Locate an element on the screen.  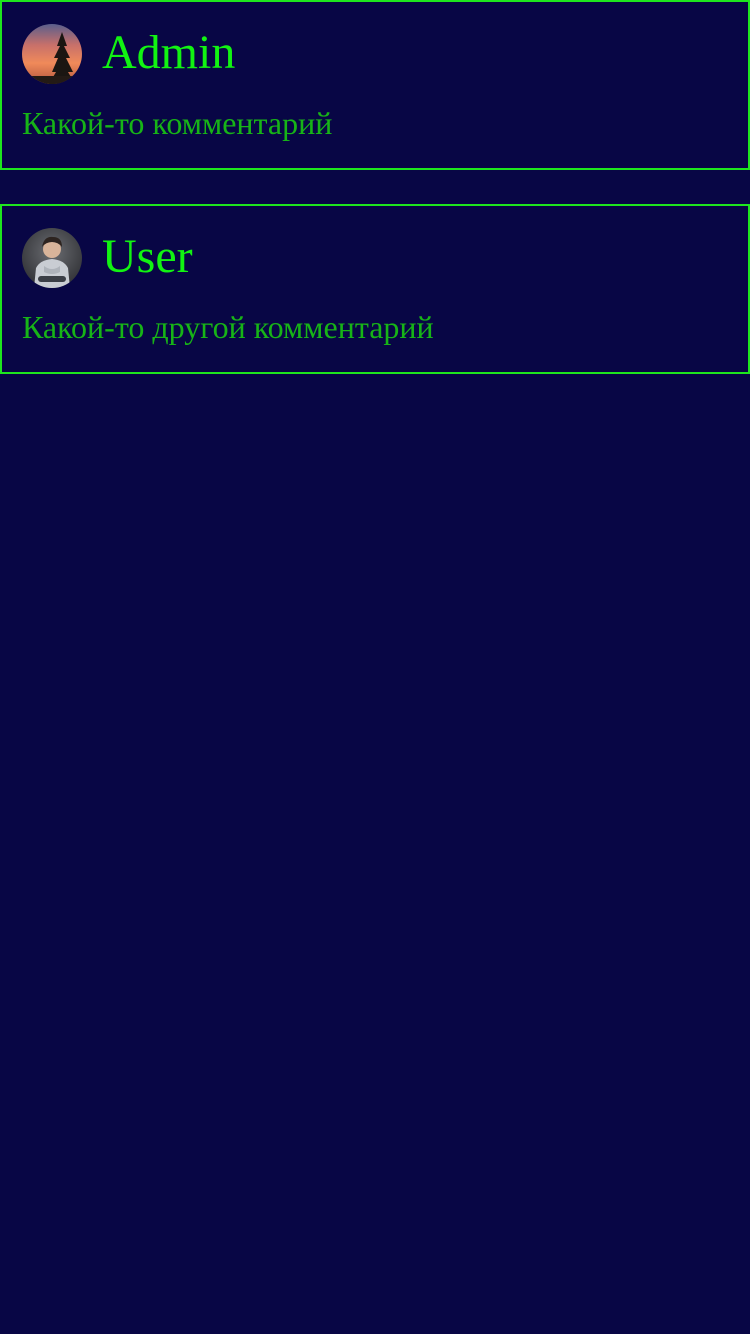
comment-text: Какой-то комментарий is located at coordinates (177, 123).